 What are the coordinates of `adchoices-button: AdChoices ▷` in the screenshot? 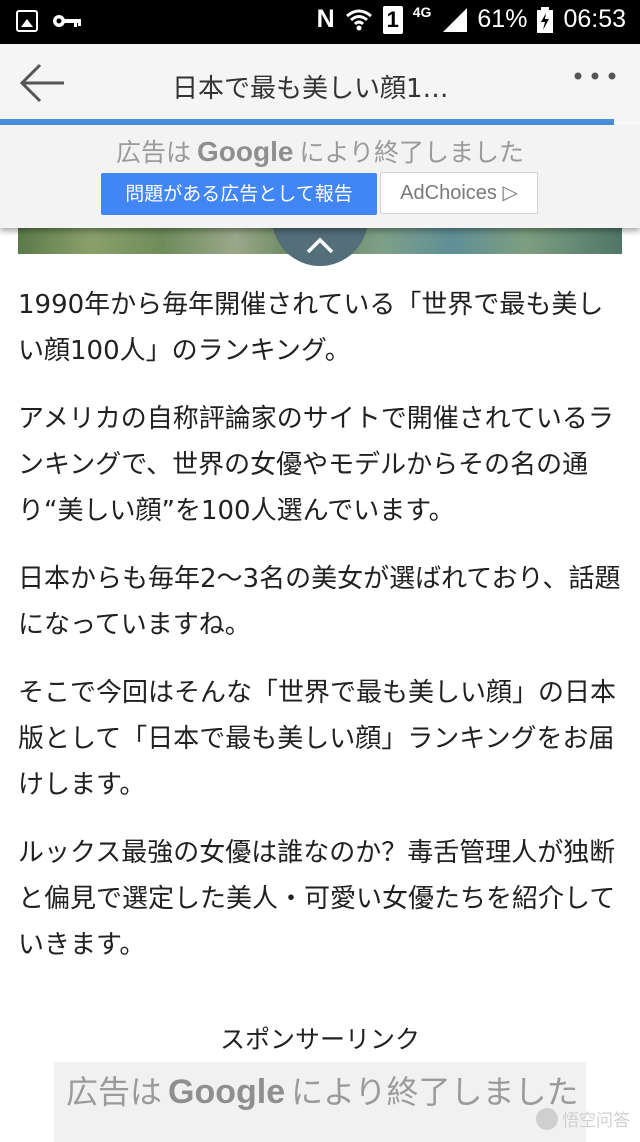 It's located at (459, 193).